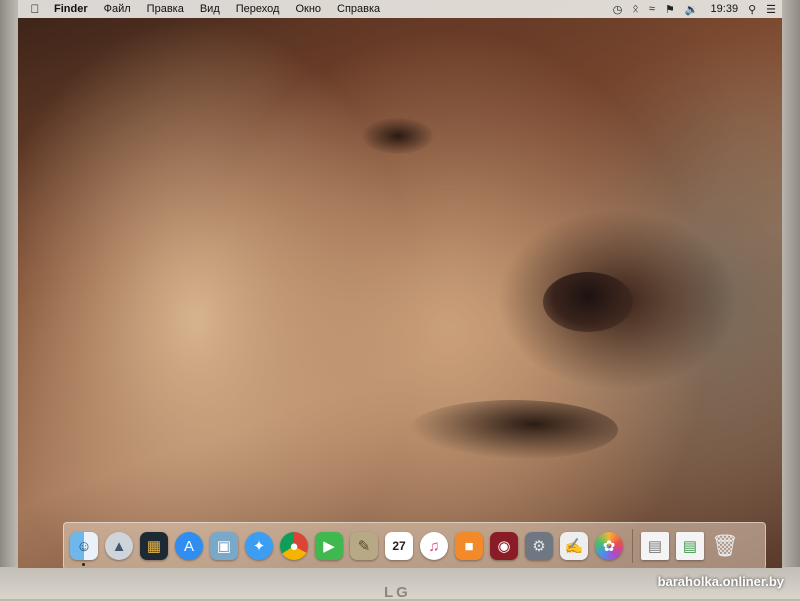 Image resolution: width=800 pixels, height=601 pixels. I want to click on notification-center-icon: ☰, so click(771, 9).